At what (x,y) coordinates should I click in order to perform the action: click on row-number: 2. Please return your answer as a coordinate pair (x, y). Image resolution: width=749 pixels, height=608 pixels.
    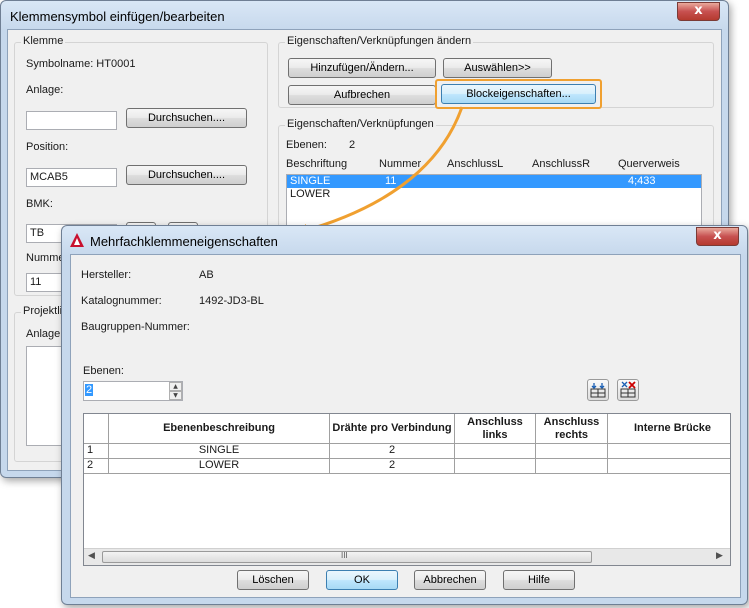
    Looking at the image, I should click on (96, 466).